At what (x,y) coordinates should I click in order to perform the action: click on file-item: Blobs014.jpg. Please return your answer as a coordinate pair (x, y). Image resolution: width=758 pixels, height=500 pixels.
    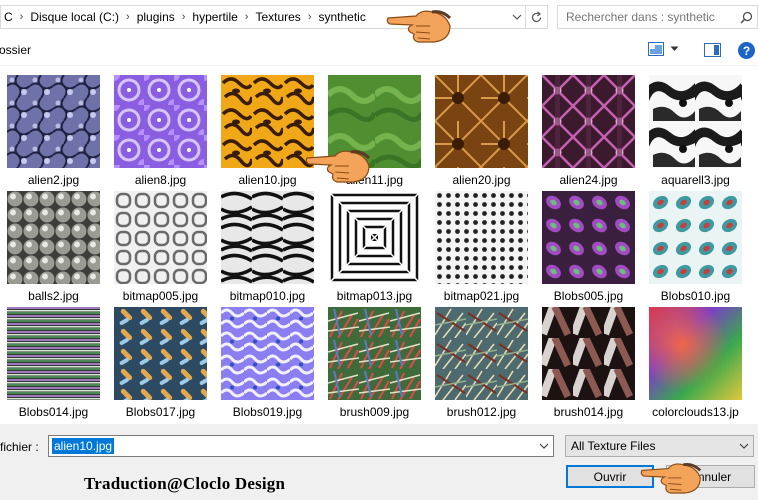
    Looking at the image, I should click on (53, 364).